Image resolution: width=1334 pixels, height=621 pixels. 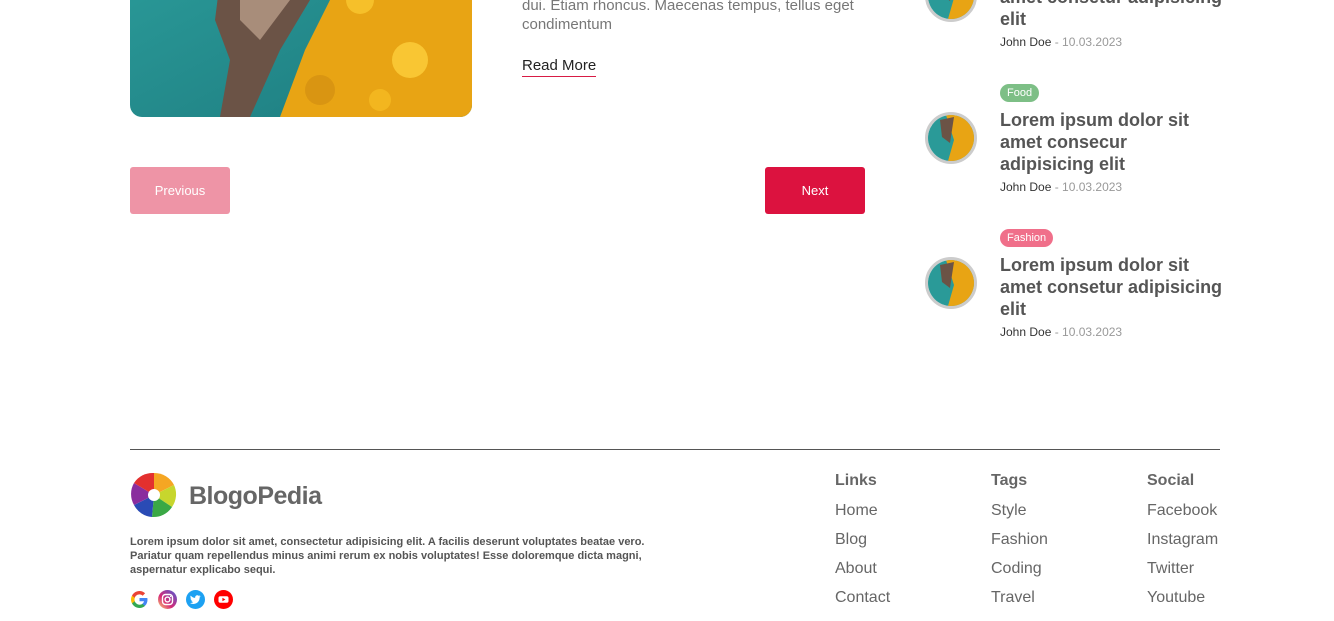 I want to click on logo-icon, so click(x=154, y=495).